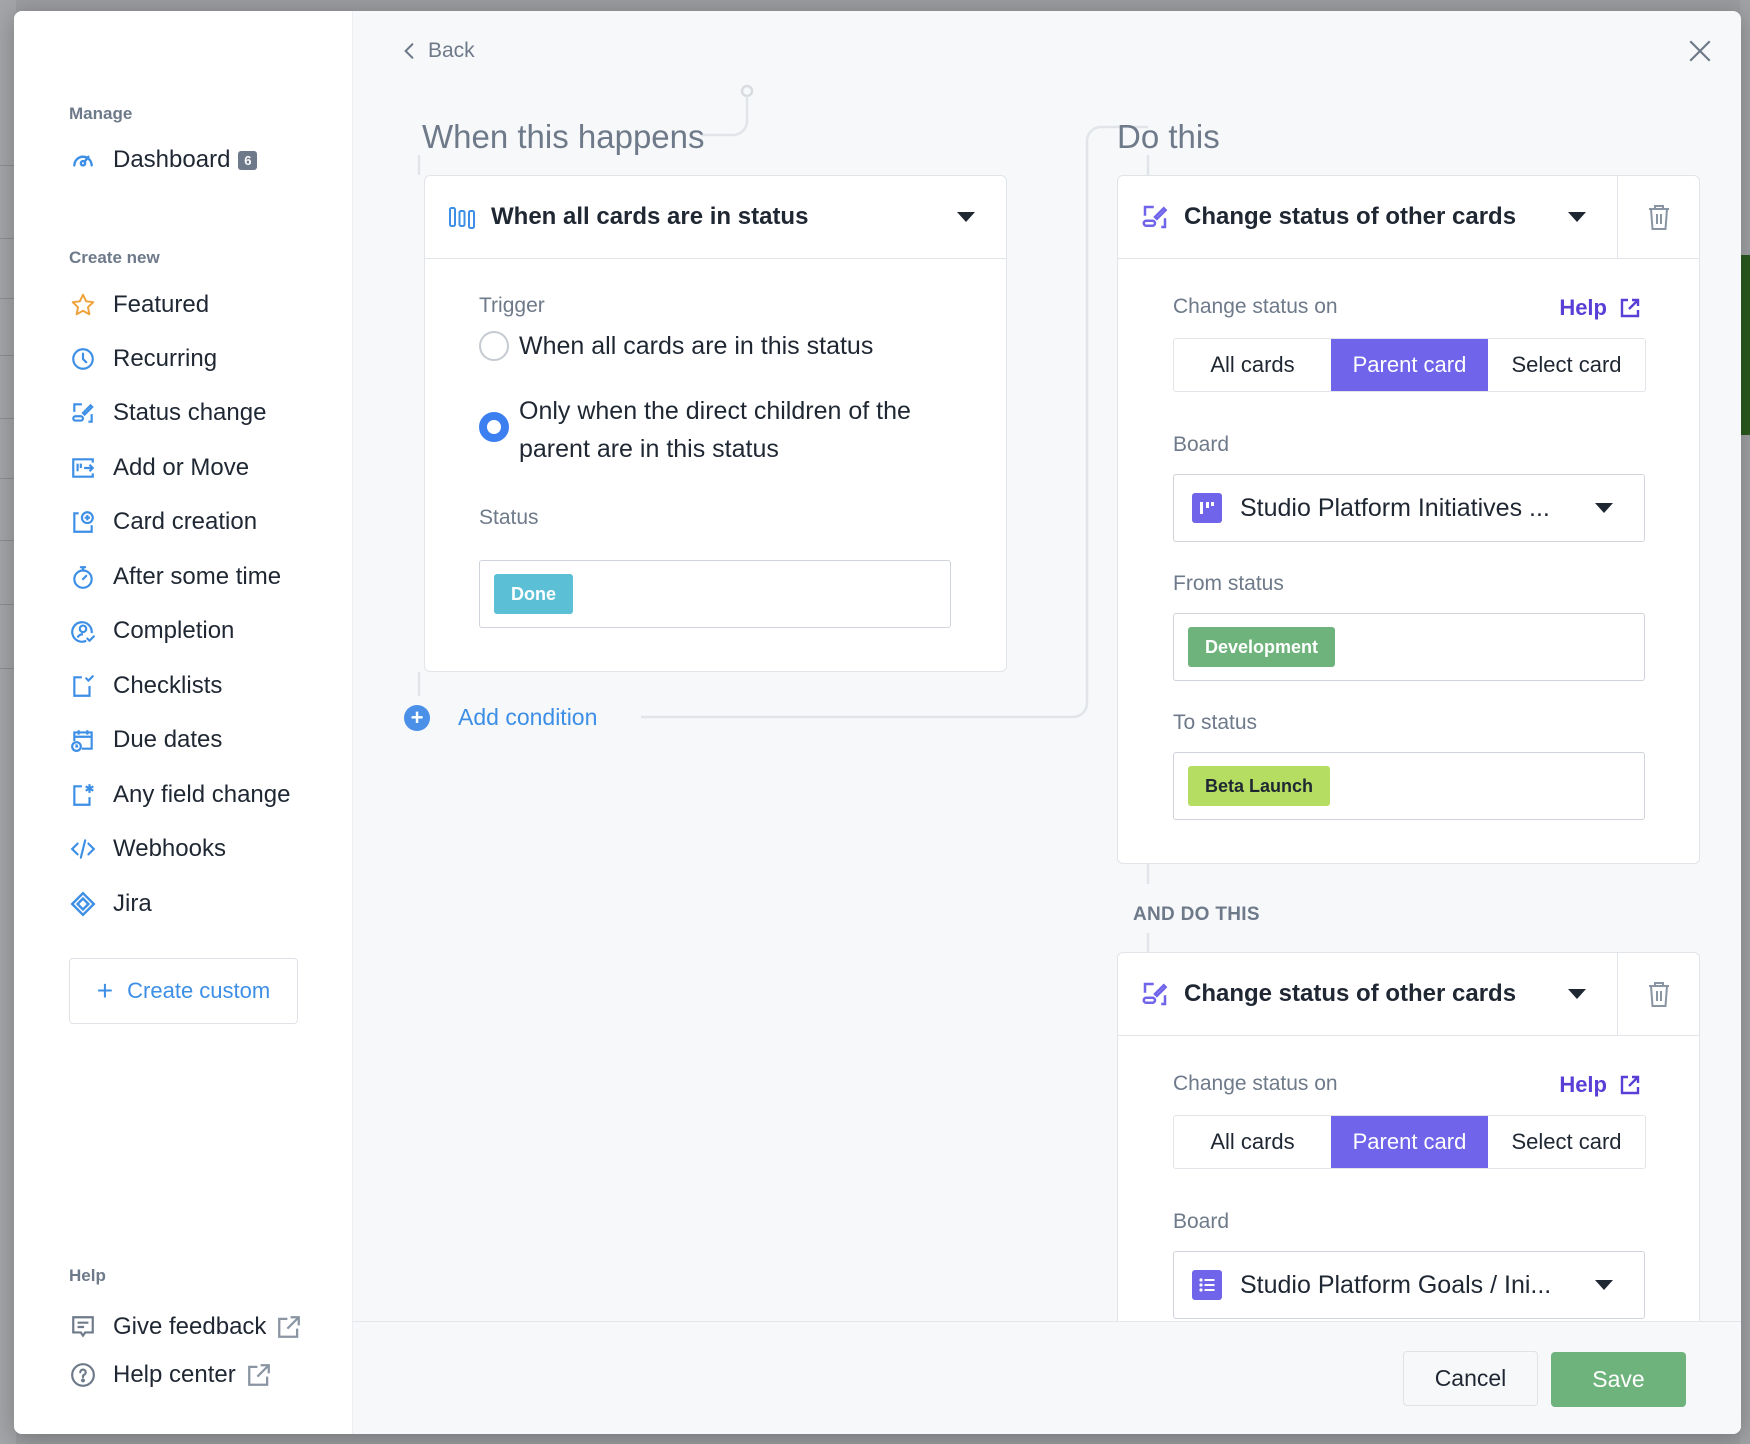 The width and height of the screenshot is (1750, 1444). I want to click on clock-icon, so click(83, 359).